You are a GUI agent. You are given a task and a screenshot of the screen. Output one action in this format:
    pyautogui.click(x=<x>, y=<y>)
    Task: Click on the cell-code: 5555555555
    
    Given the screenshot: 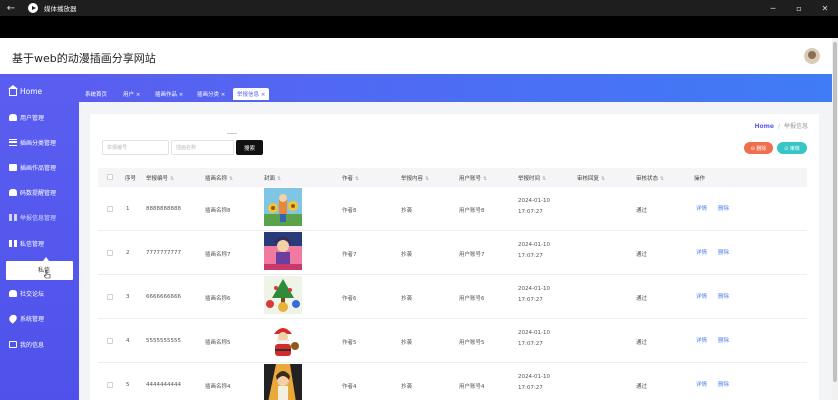 What is the action you would take?
    pyautogui.click(x=163, y=341)
    